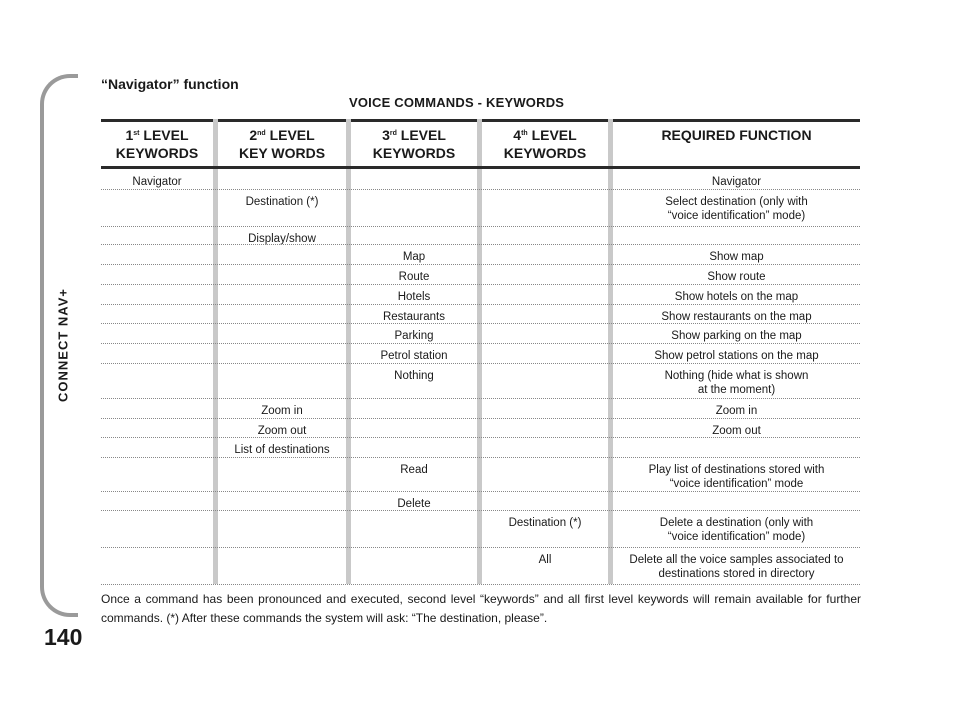 This screenshot has height=702, width=960. I want to click on section-title: “Navigator” function, so click(170, 84).